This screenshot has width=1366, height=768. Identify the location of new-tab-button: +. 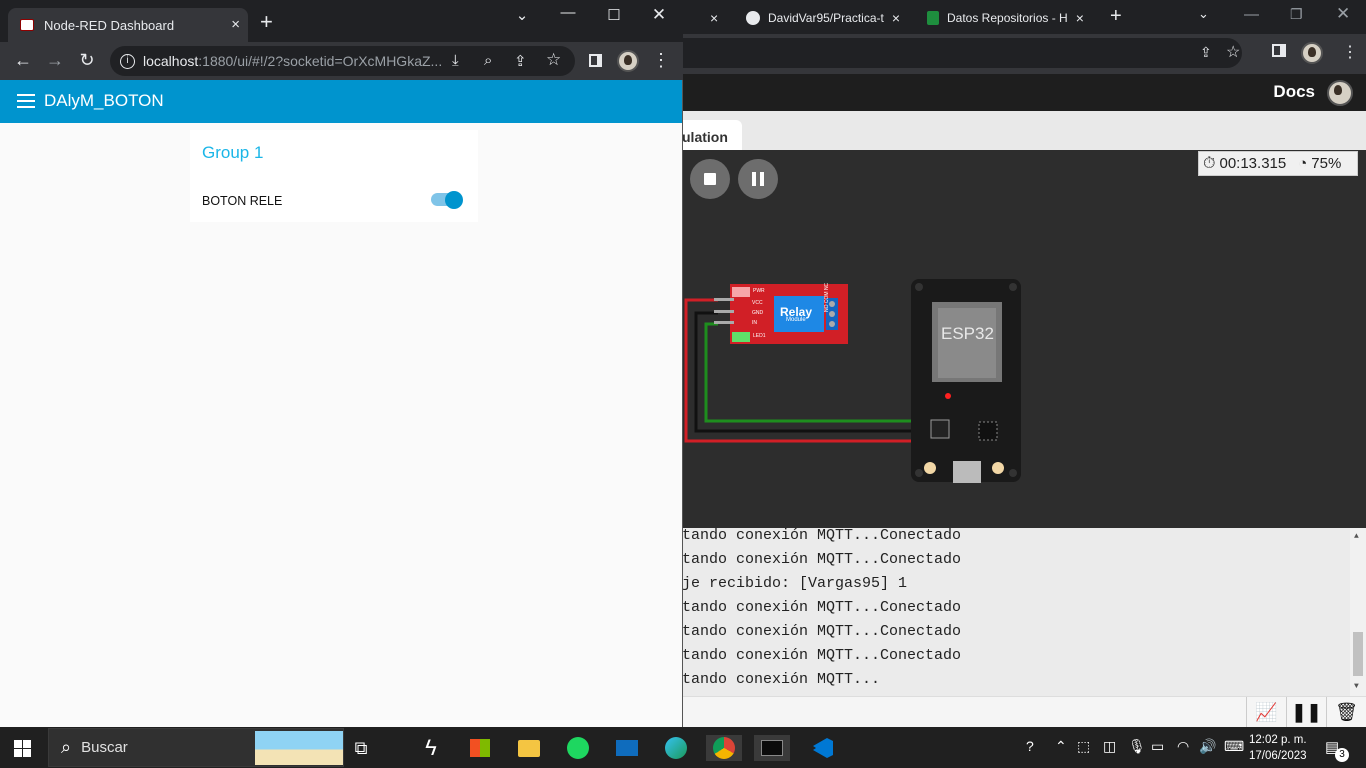
(266, 22).